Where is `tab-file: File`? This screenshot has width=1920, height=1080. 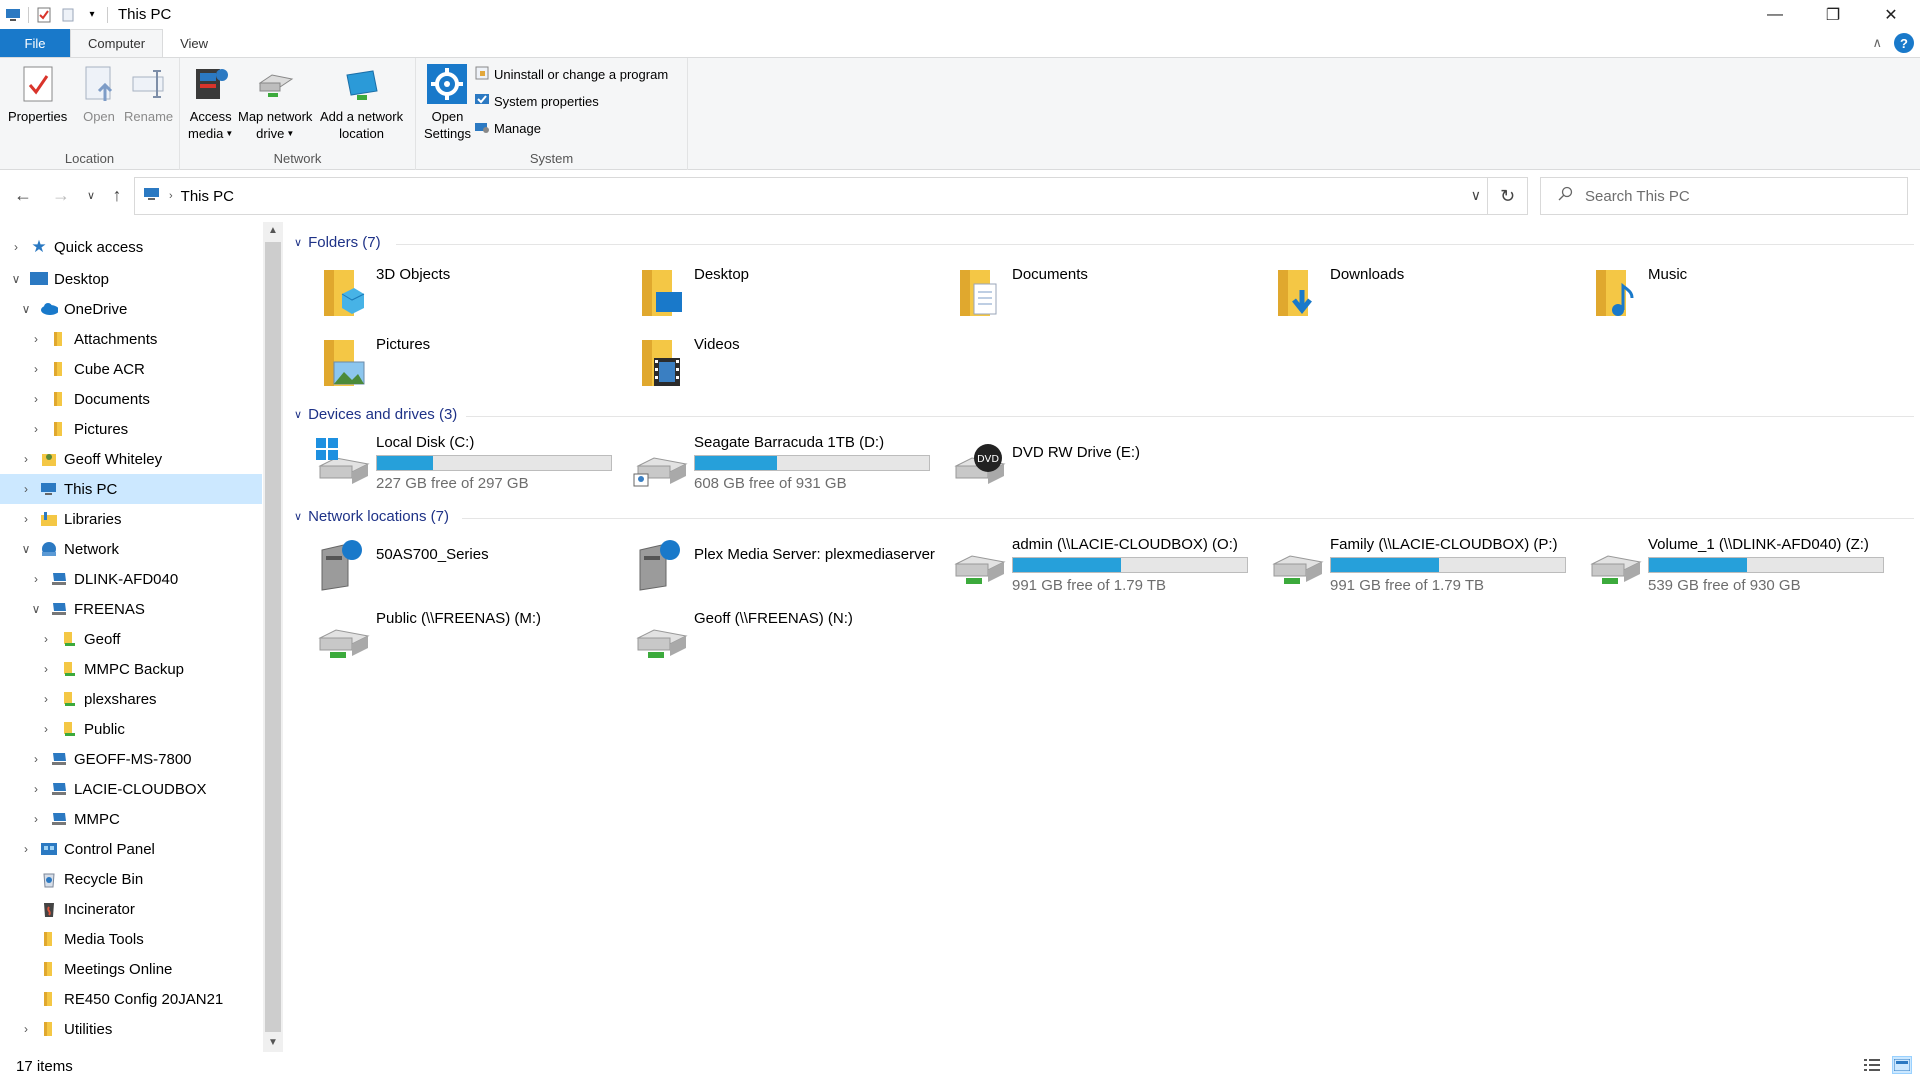
tab-file: File is located at coordinates (35, 43).